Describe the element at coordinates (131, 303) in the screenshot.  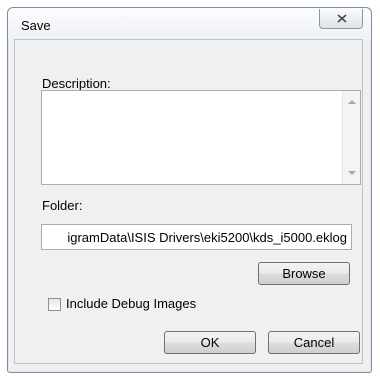
I see `include-debug-images-label: Include Debug Images` at that location.